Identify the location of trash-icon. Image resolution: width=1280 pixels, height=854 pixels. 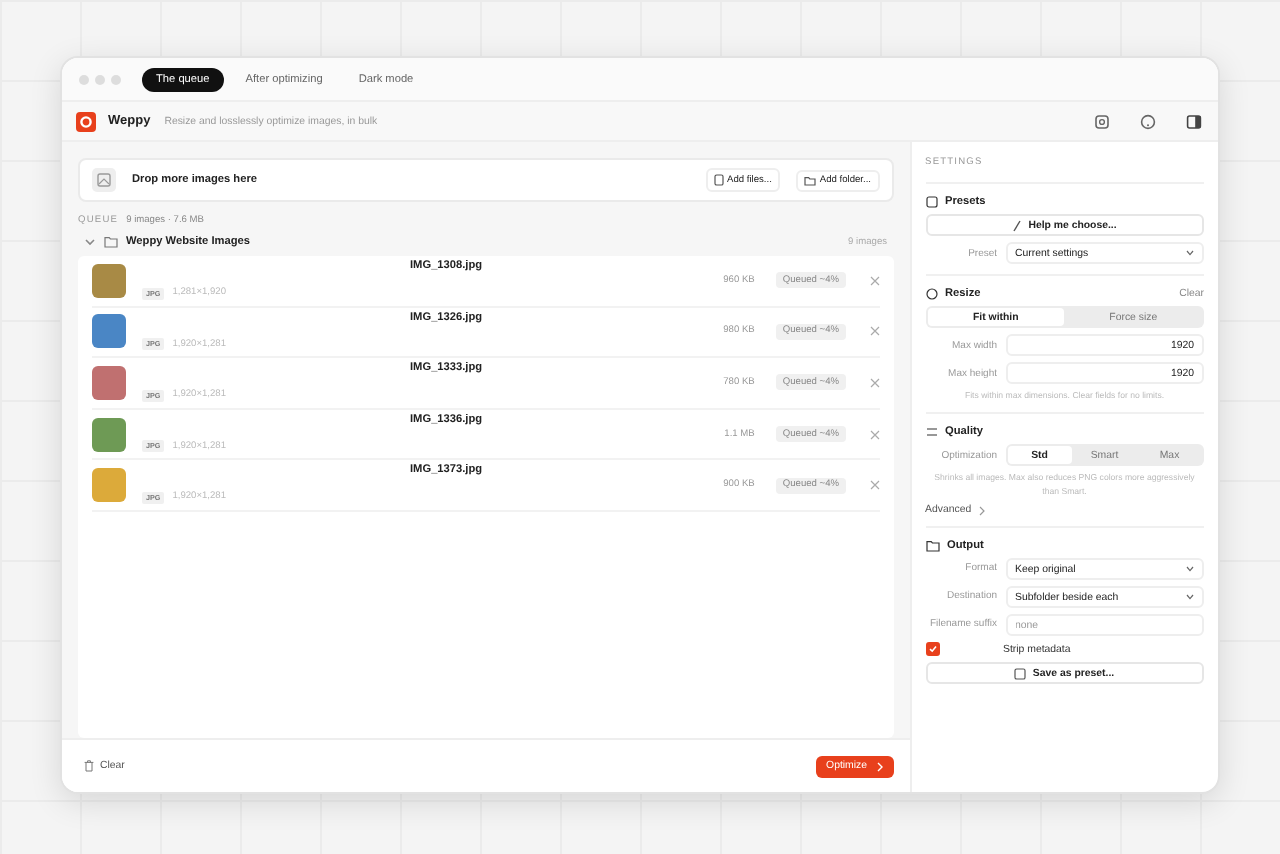
(89, 766).